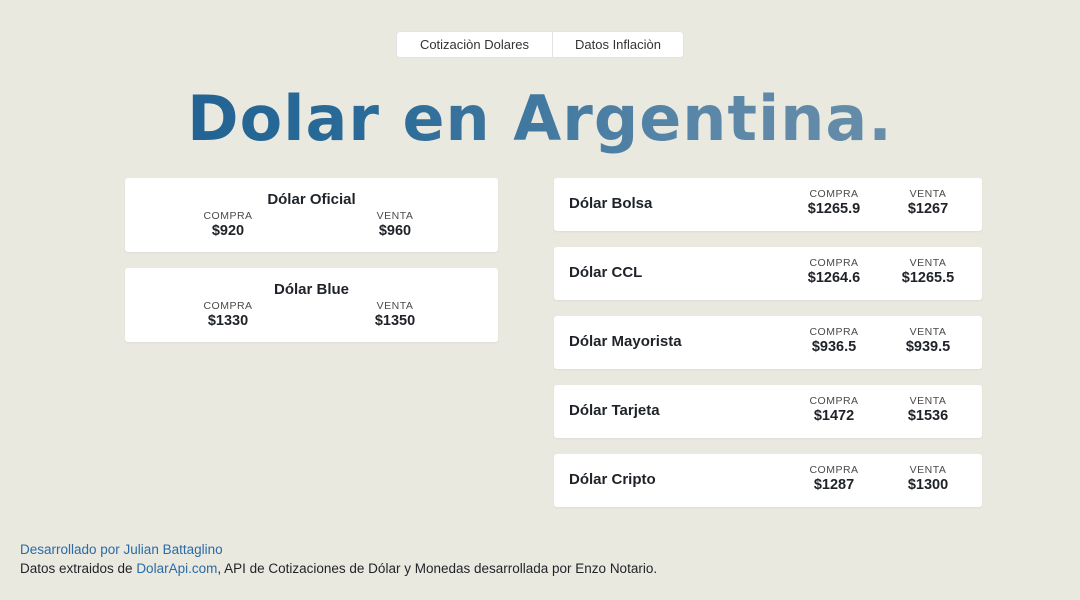 The height and width of the screenshot is (600, 1080). Describe the element at coordinates (395, 231) in the screenshot. I see `sell-value: $960` at that location.